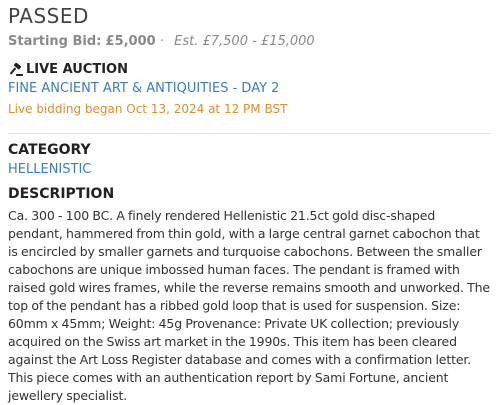 This screenshot has width=500, height=405. I want to click on category-heading: CATEGORY, so click(49, 150).